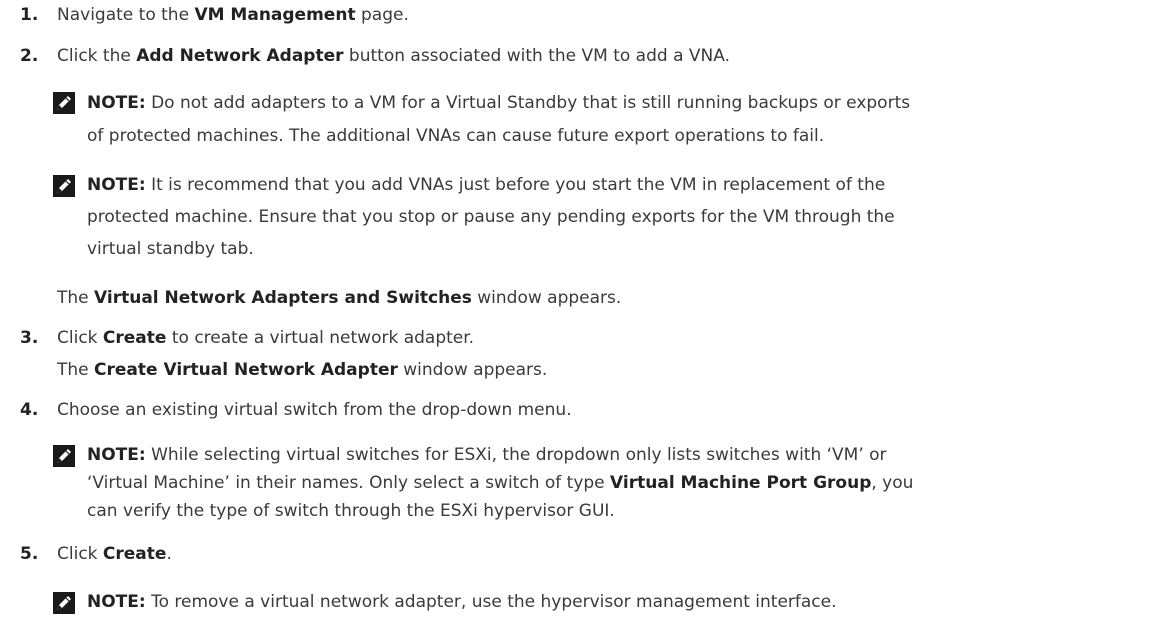 The width and height of the screenshot is (1164, 631). Describe the element at coordinates (29, 338) in the screenshot. I see `step-number: 3.` at that location.